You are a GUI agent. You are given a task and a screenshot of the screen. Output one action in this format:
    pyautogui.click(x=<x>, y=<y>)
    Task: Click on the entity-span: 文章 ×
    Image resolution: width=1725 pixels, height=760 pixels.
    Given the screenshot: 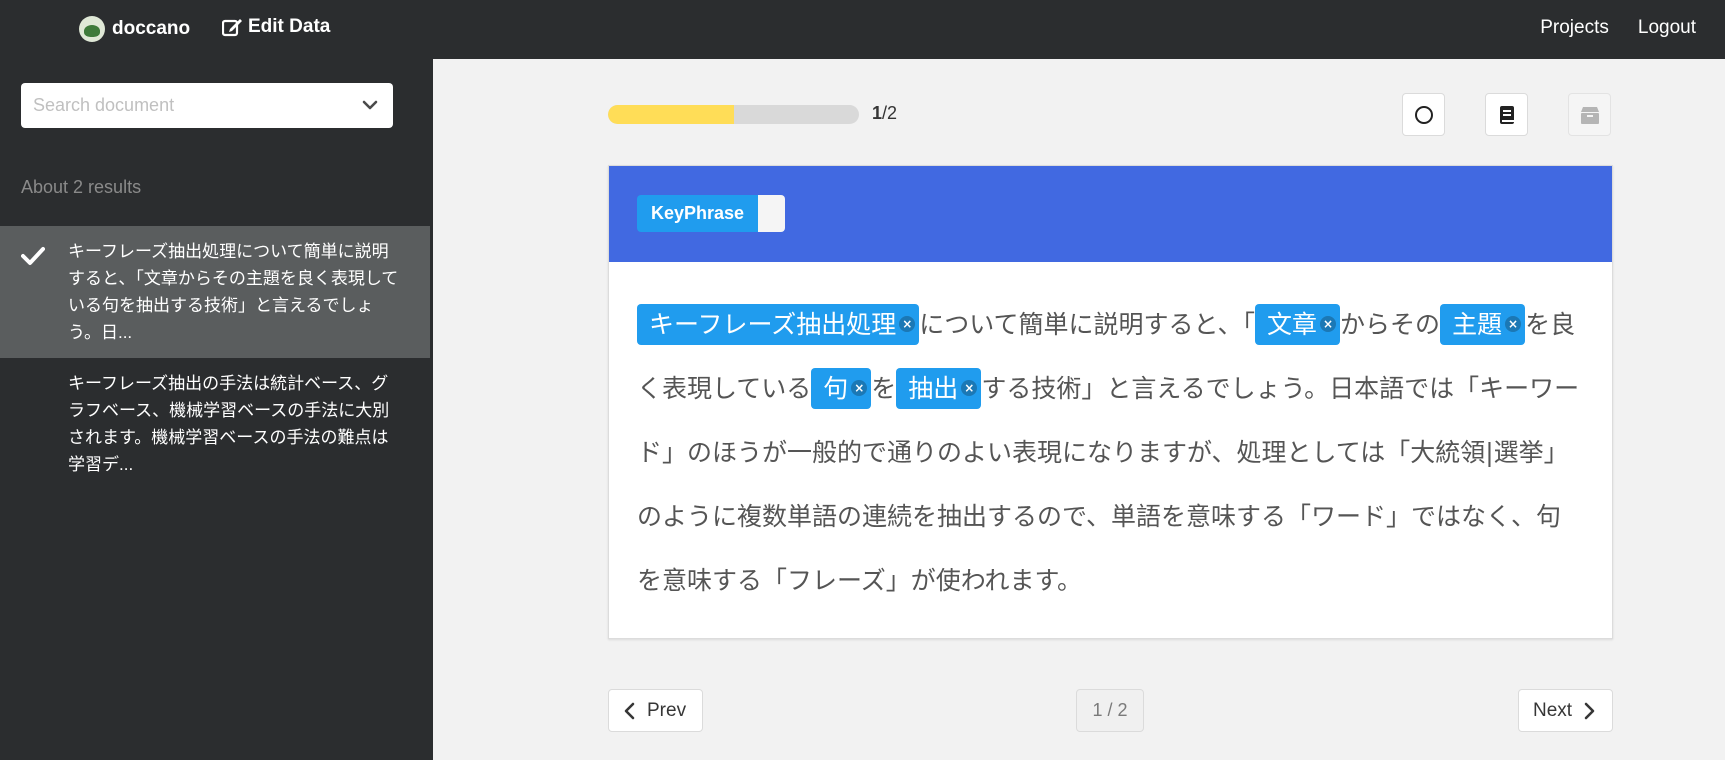 What is the action you would take?
    pyautogui.click(x=1298, y=324)
    